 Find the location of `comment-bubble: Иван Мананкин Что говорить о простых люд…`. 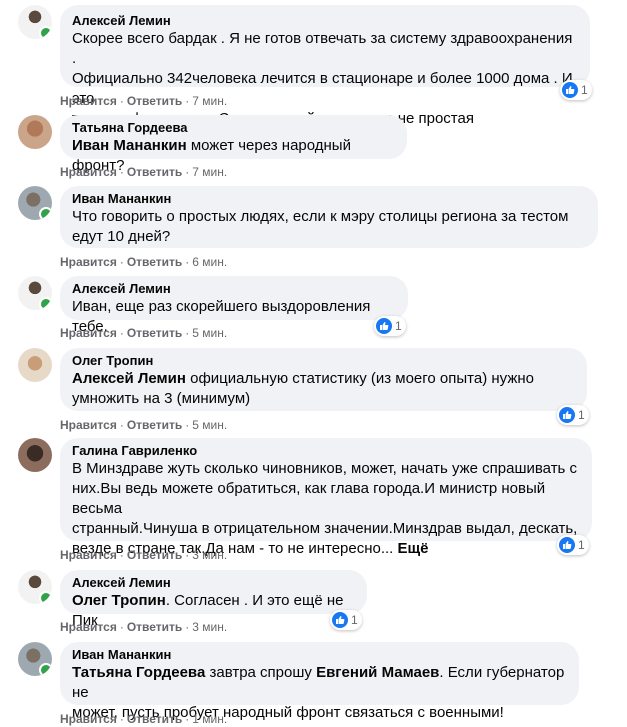

comment-bubble: Иван Мананкин Что говорить о простых люд… is located at coordinates (329, 217).